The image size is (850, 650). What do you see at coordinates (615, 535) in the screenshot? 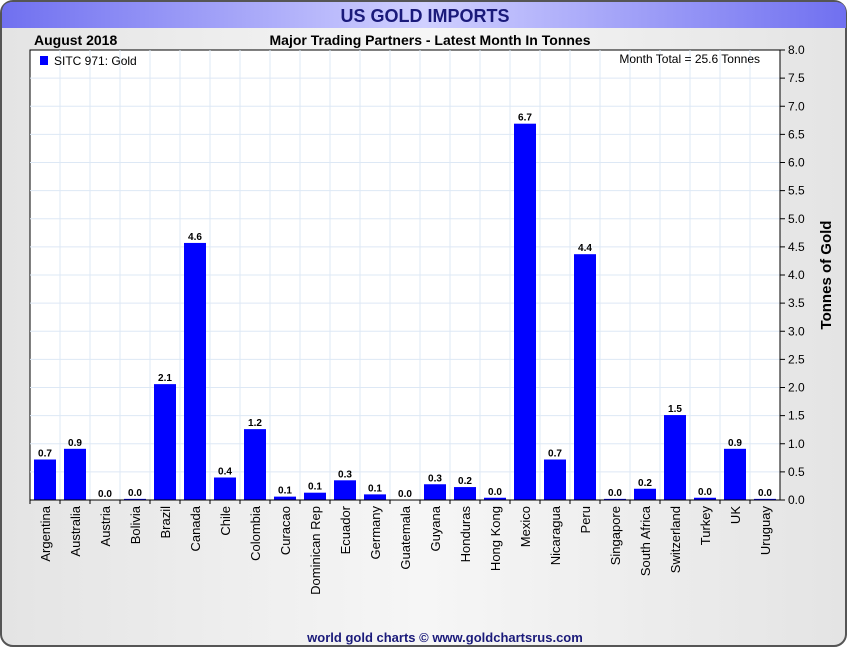
I see `x-tick-label: Singapore` at bounding box center [615, 535].